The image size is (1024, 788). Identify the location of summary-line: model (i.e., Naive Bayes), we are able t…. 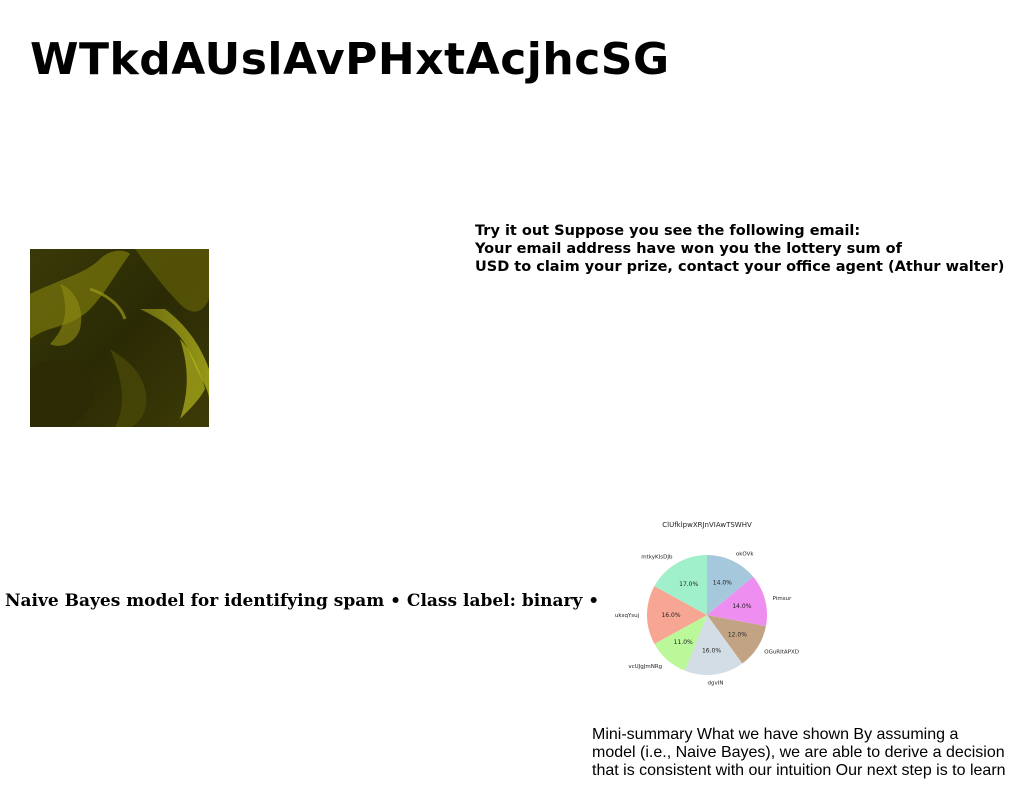
(798, 752).